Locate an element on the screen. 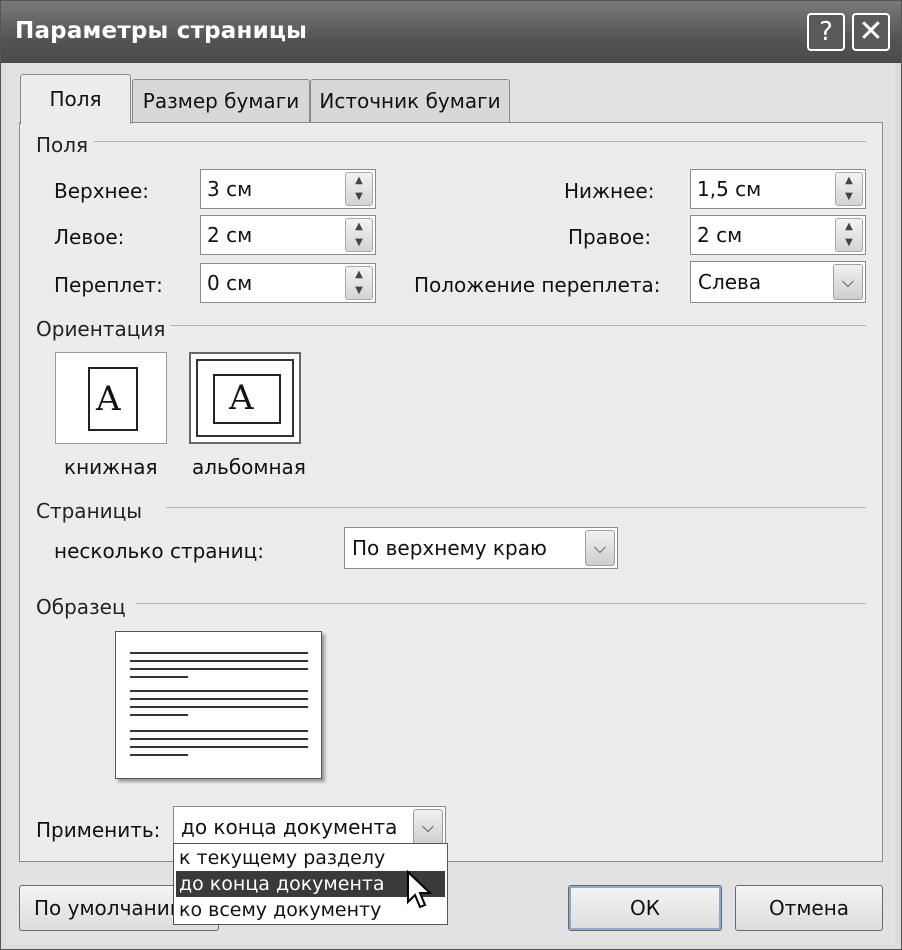  landscape-page-icon: A is located at coordinates (247, 399).